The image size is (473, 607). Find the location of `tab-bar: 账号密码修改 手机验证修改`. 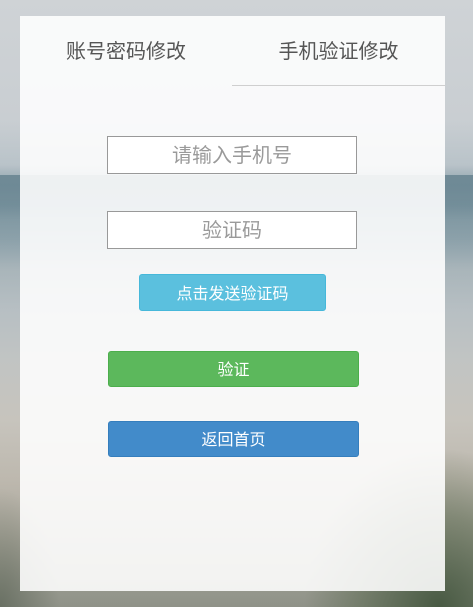

tab-bar: 账号密码修改 手机验证修改 is located at coordinates (232, 51).